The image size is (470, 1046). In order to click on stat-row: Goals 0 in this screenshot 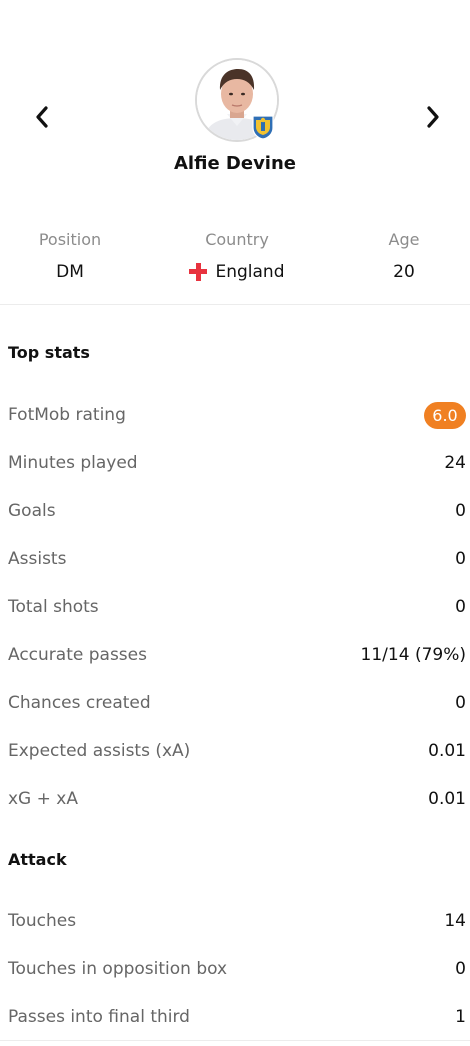, I will do `click(237, 511)`.